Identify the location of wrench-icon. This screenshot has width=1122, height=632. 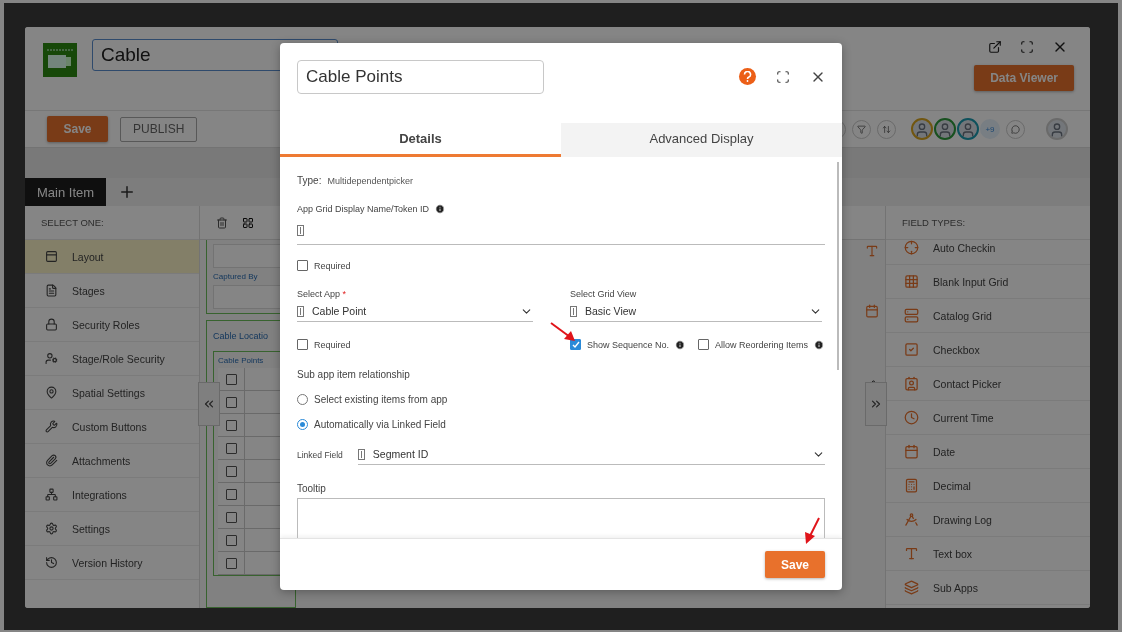
(51, 426).